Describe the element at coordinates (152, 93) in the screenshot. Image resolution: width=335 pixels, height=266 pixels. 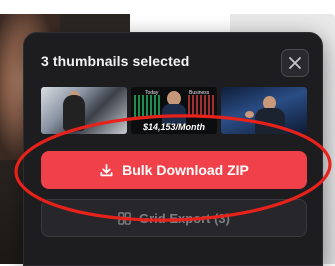
I see `thumbnail-tag-left: Today` at that location.